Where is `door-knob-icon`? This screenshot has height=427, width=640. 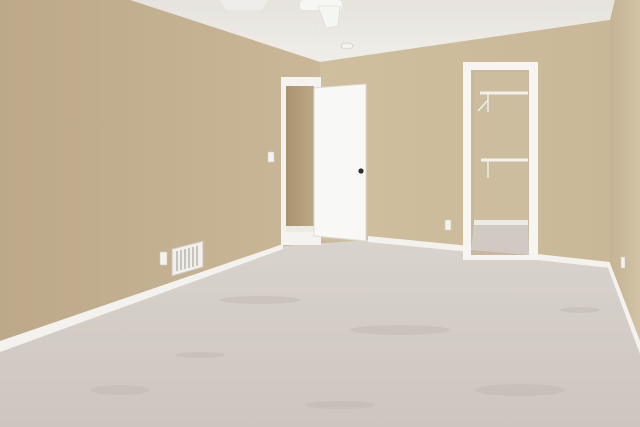
door-knob-icon is located at coordinates (361, 171).